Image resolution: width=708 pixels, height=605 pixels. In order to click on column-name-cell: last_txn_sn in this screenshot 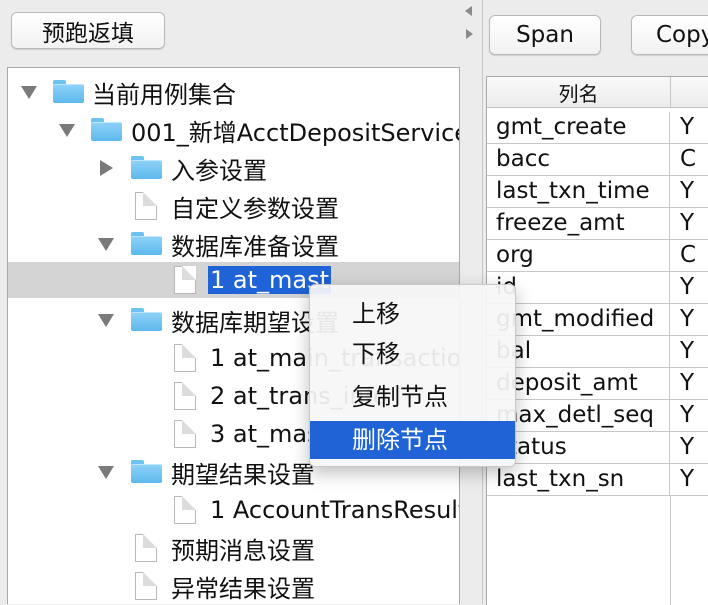, I will do `click(578, 479)`.